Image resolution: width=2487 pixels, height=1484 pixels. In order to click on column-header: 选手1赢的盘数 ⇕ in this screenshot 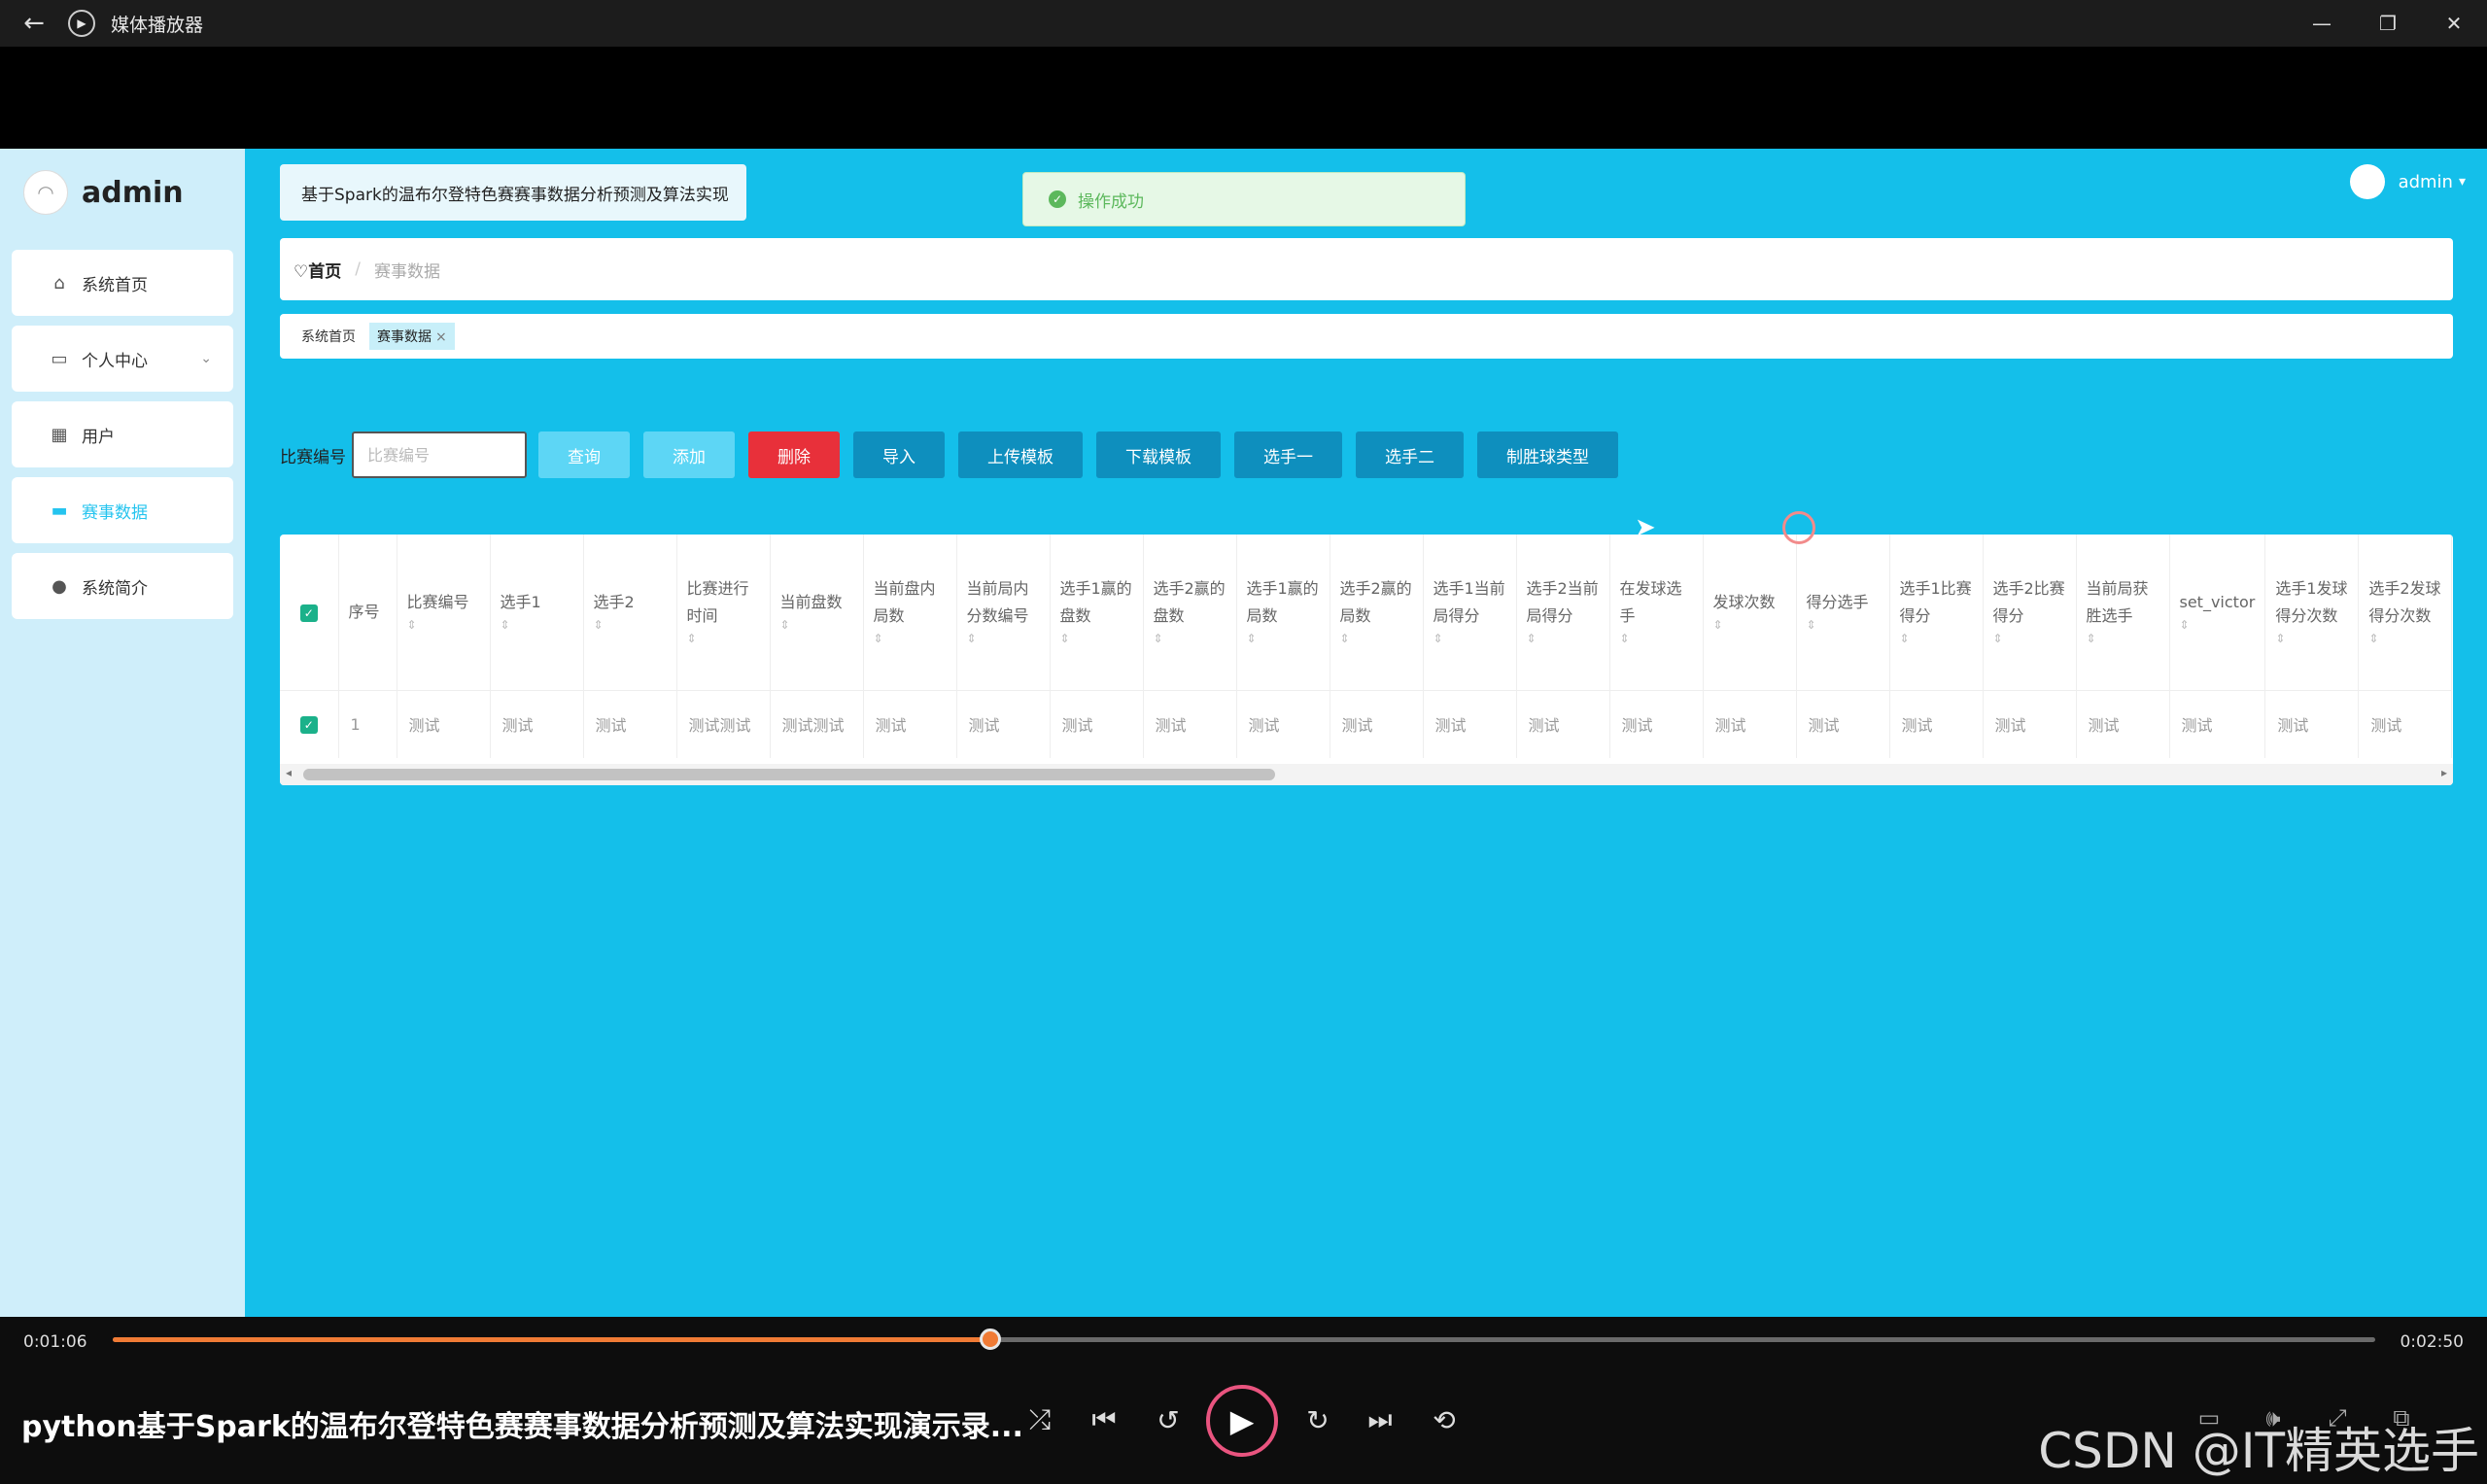, I will do `click(1097, 613)`.